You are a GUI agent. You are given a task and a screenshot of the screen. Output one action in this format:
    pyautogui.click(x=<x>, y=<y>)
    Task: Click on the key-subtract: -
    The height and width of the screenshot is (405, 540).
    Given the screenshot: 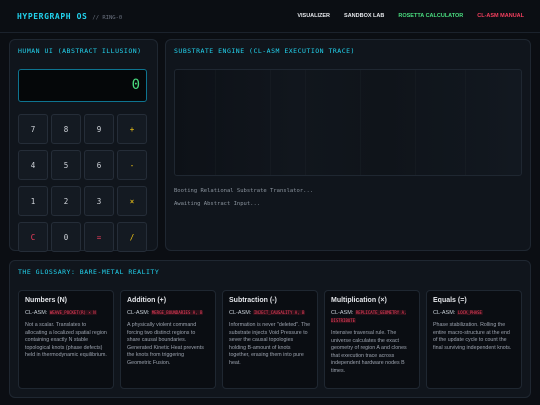 What is the action you would take?
    pyautogui.click(x=132, y=165)
    